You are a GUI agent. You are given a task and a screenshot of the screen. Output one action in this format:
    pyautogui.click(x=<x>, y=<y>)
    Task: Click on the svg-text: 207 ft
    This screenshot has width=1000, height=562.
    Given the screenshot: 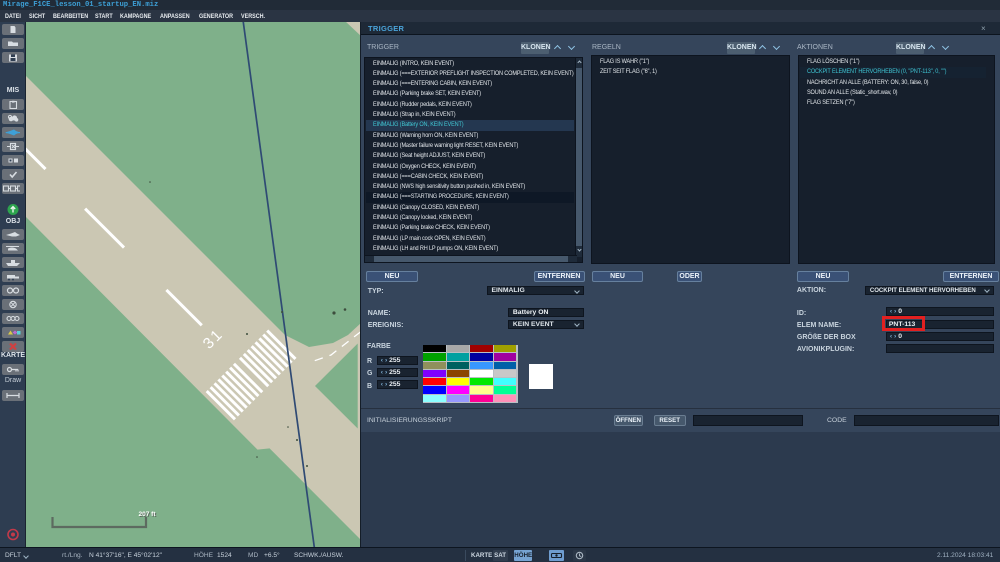 What is the action you would take?
    pyautogui.click(x=148, y=514)
    